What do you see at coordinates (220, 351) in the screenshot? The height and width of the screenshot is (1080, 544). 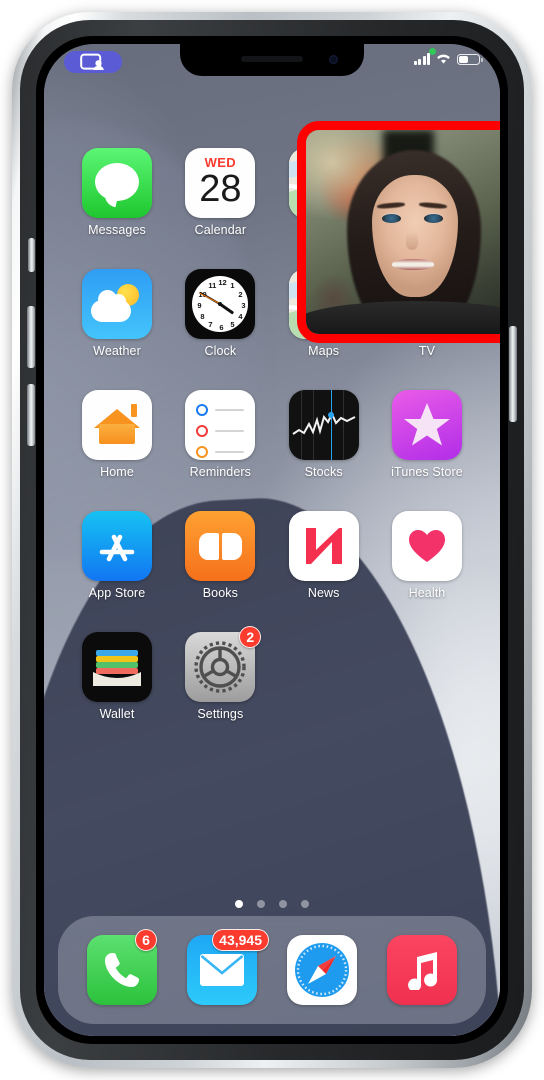 I see `app-label-clock: Clock` at bounding box center [220, 351].